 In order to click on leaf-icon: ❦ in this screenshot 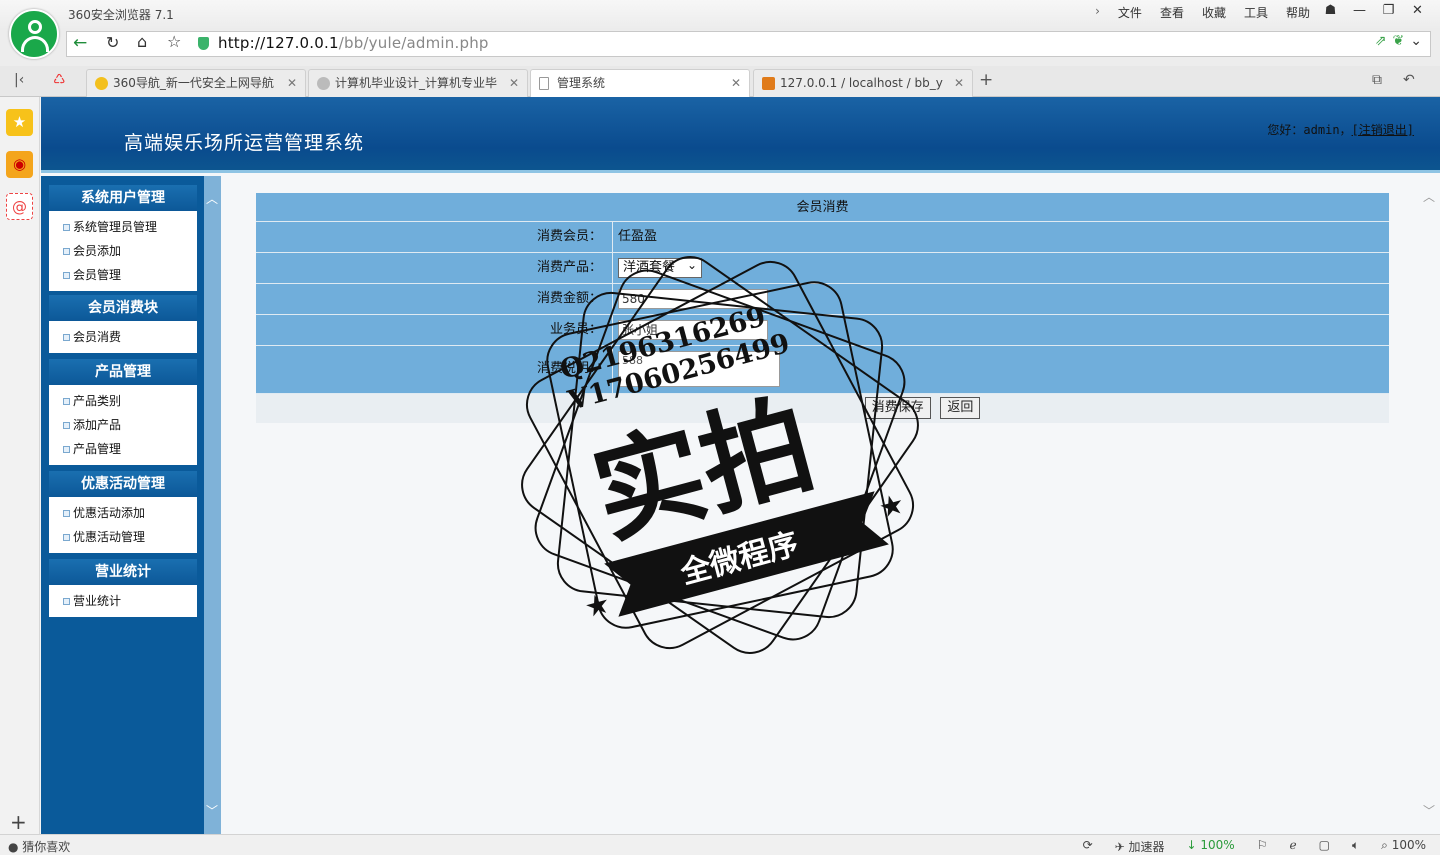, I will do `click(1399, 41)`.